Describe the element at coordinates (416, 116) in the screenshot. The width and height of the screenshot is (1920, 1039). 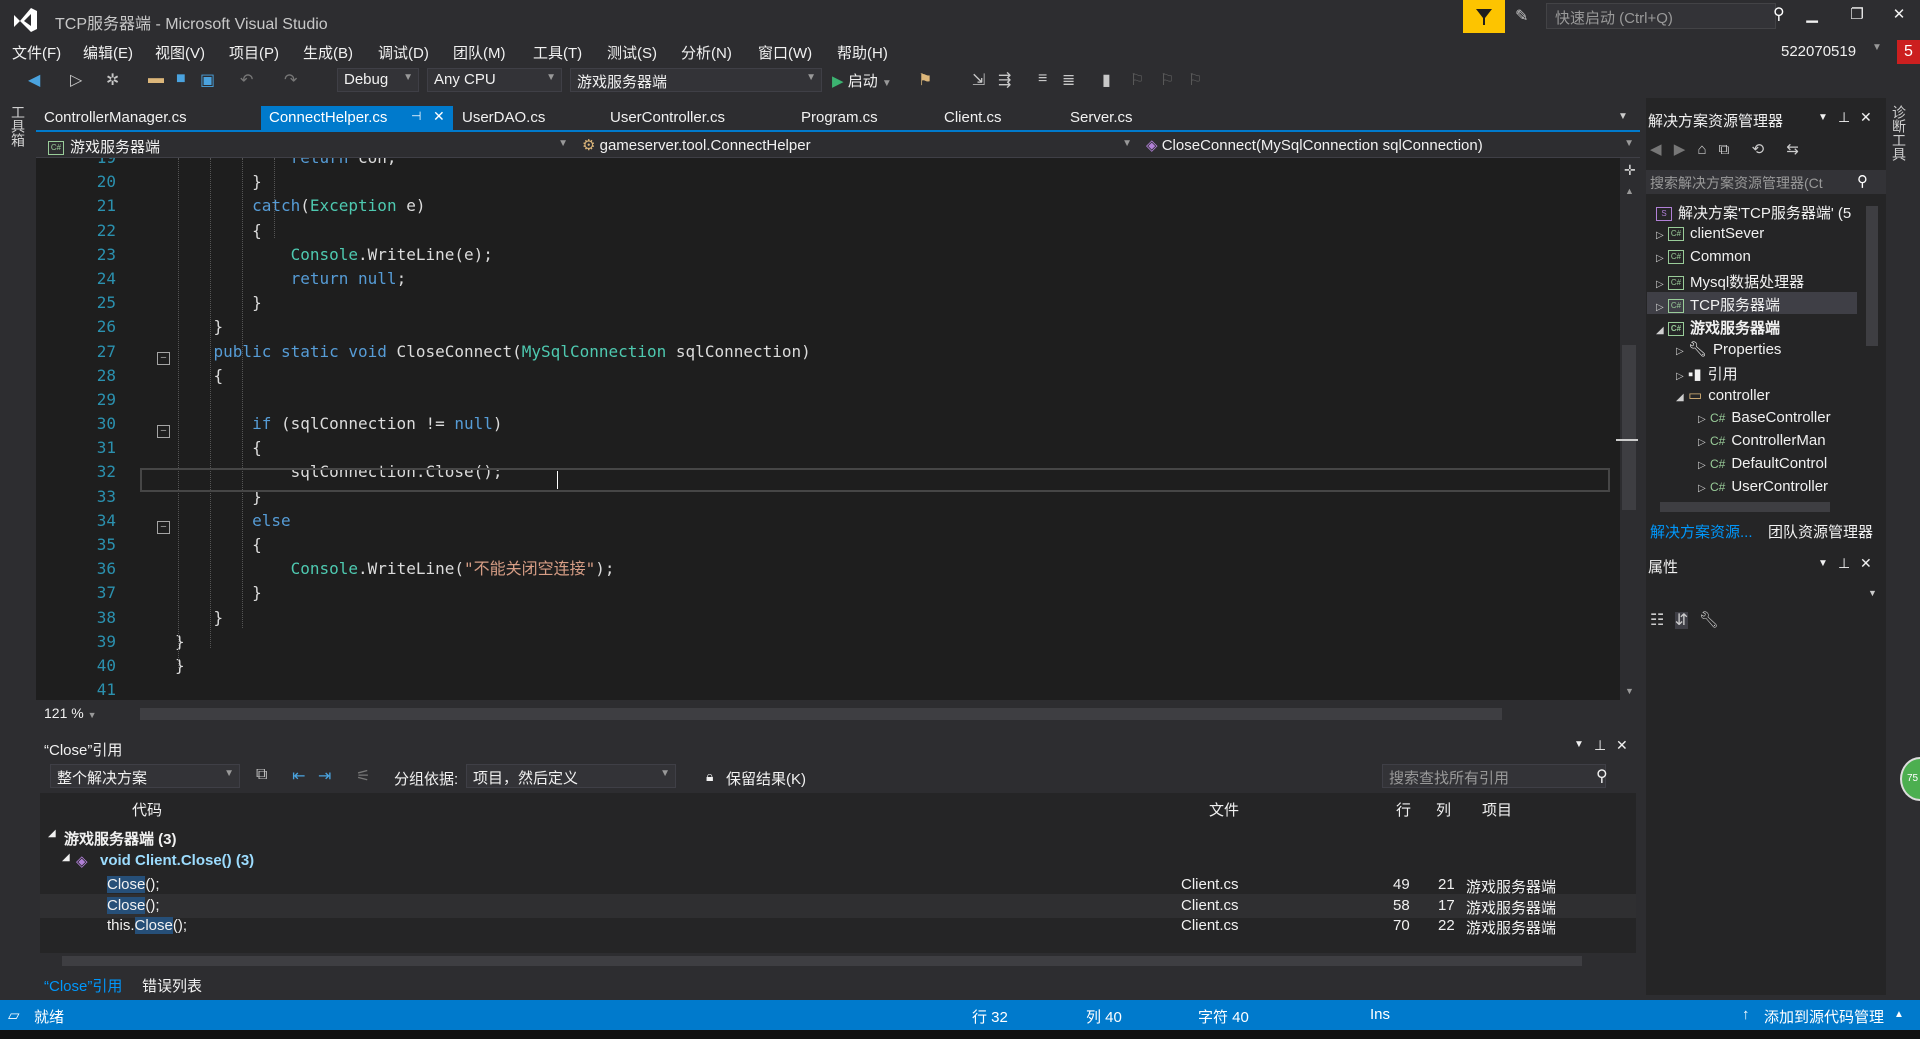
I see `pin-icon: ⊣` at that location.